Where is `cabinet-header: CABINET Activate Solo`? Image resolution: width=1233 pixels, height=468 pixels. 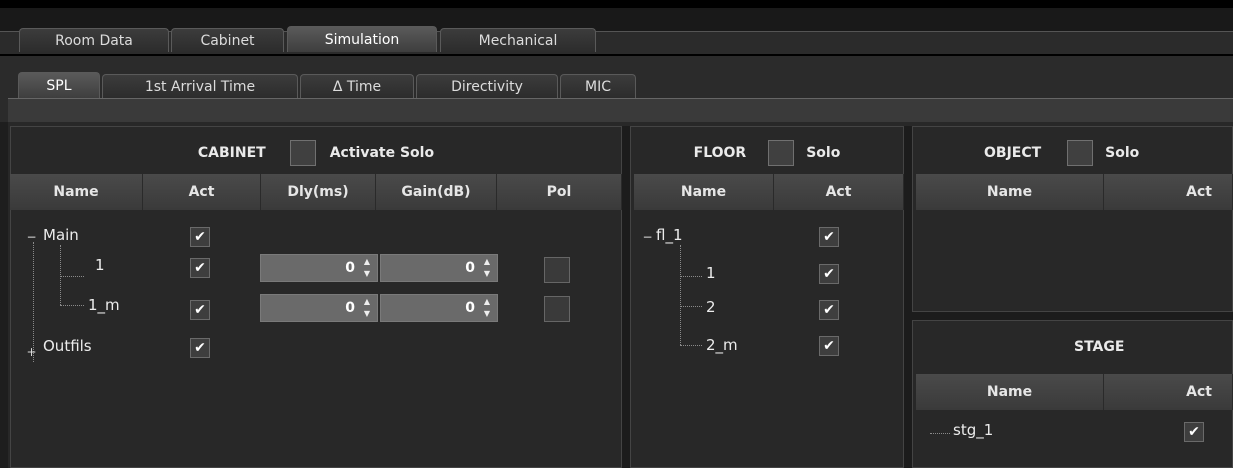 cabinet-header: CABINET Activate Solo is located at coordinates (316, 153).